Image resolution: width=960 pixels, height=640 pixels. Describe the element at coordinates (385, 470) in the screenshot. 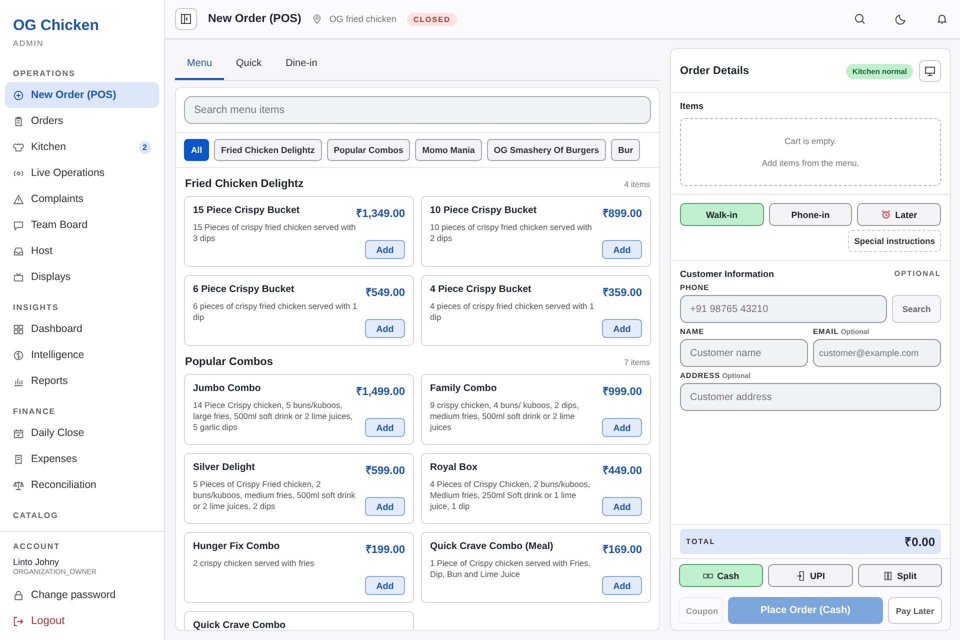

I see `item-price: ₹599.00` at that location.